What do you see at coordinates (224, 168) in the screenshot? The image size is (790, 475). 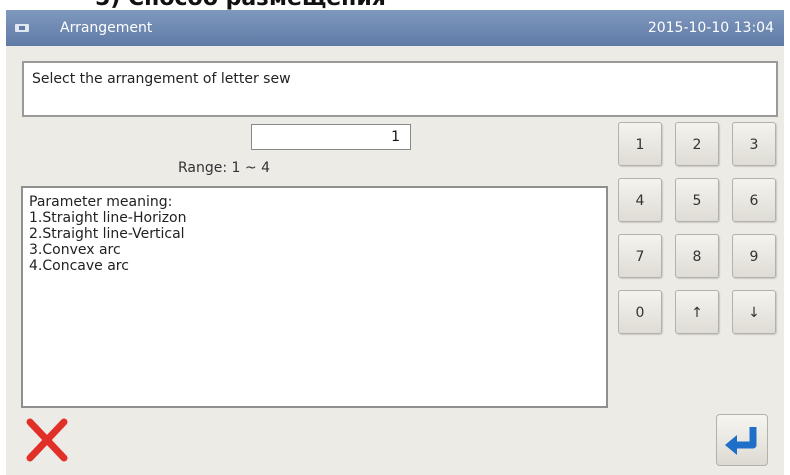 I see `range-label: Range: 1 ~ 4` at bounding box center [224, 168].